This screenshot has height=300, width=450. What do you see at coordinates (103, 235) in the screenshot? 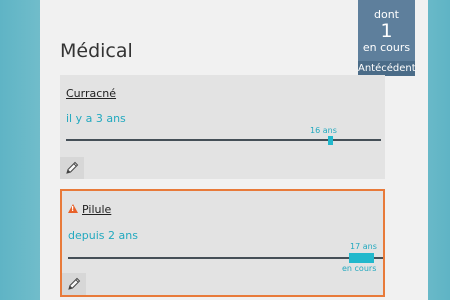
I see `condition-duration: depuis 2 ans` at bounding box center [103, 235].